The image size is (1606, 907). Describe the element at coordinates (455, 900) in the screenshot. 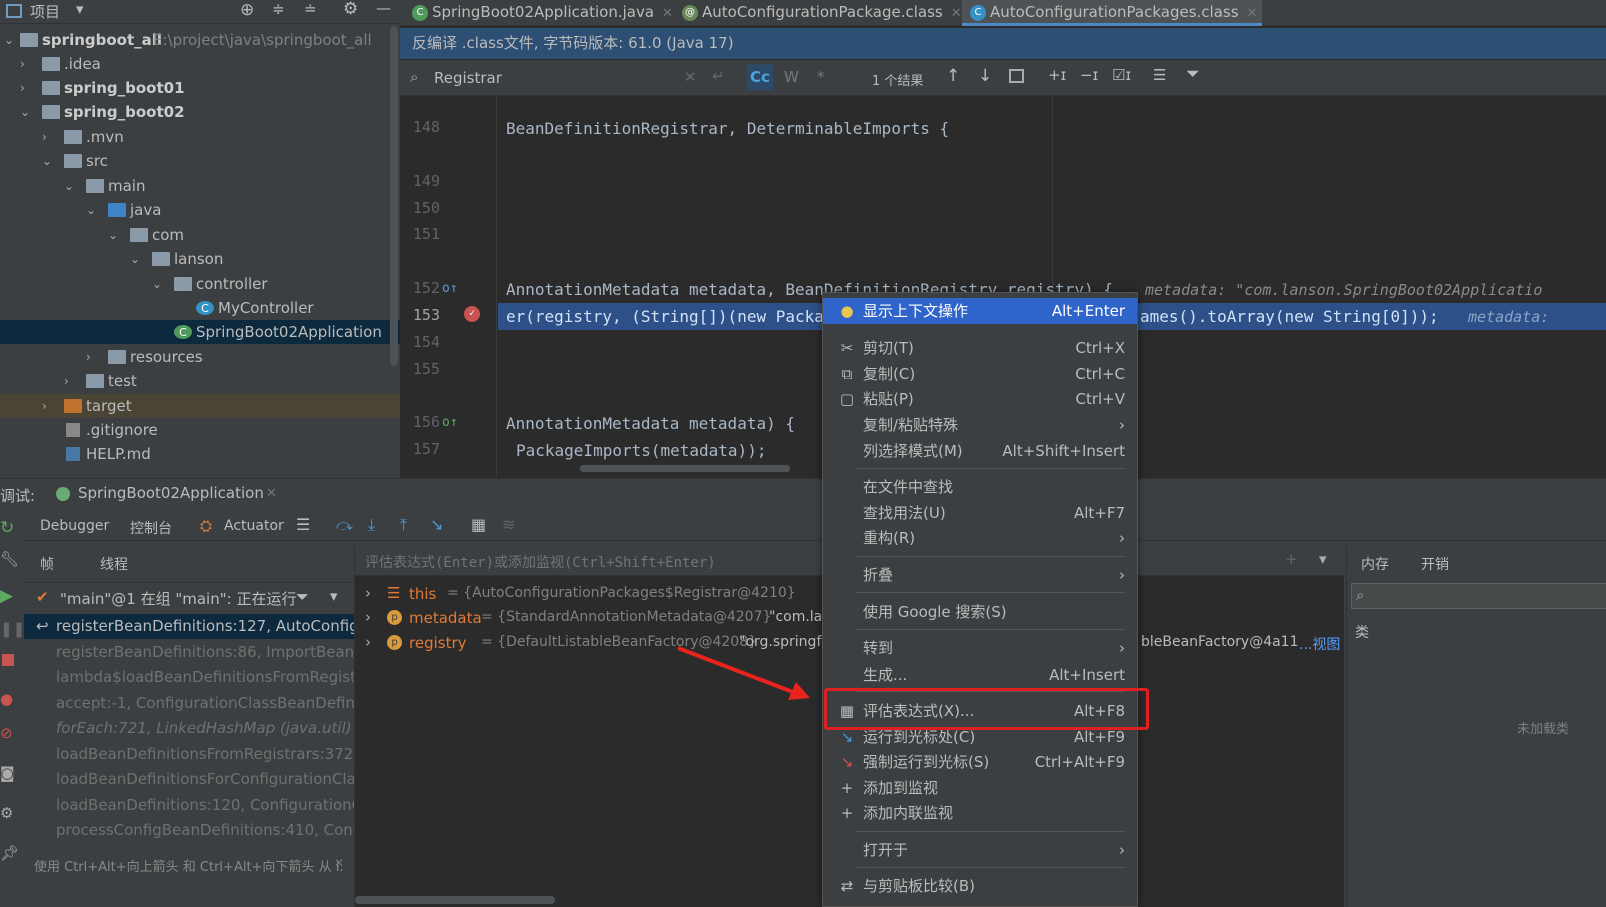

I see `variables-scrollbar` at that location.